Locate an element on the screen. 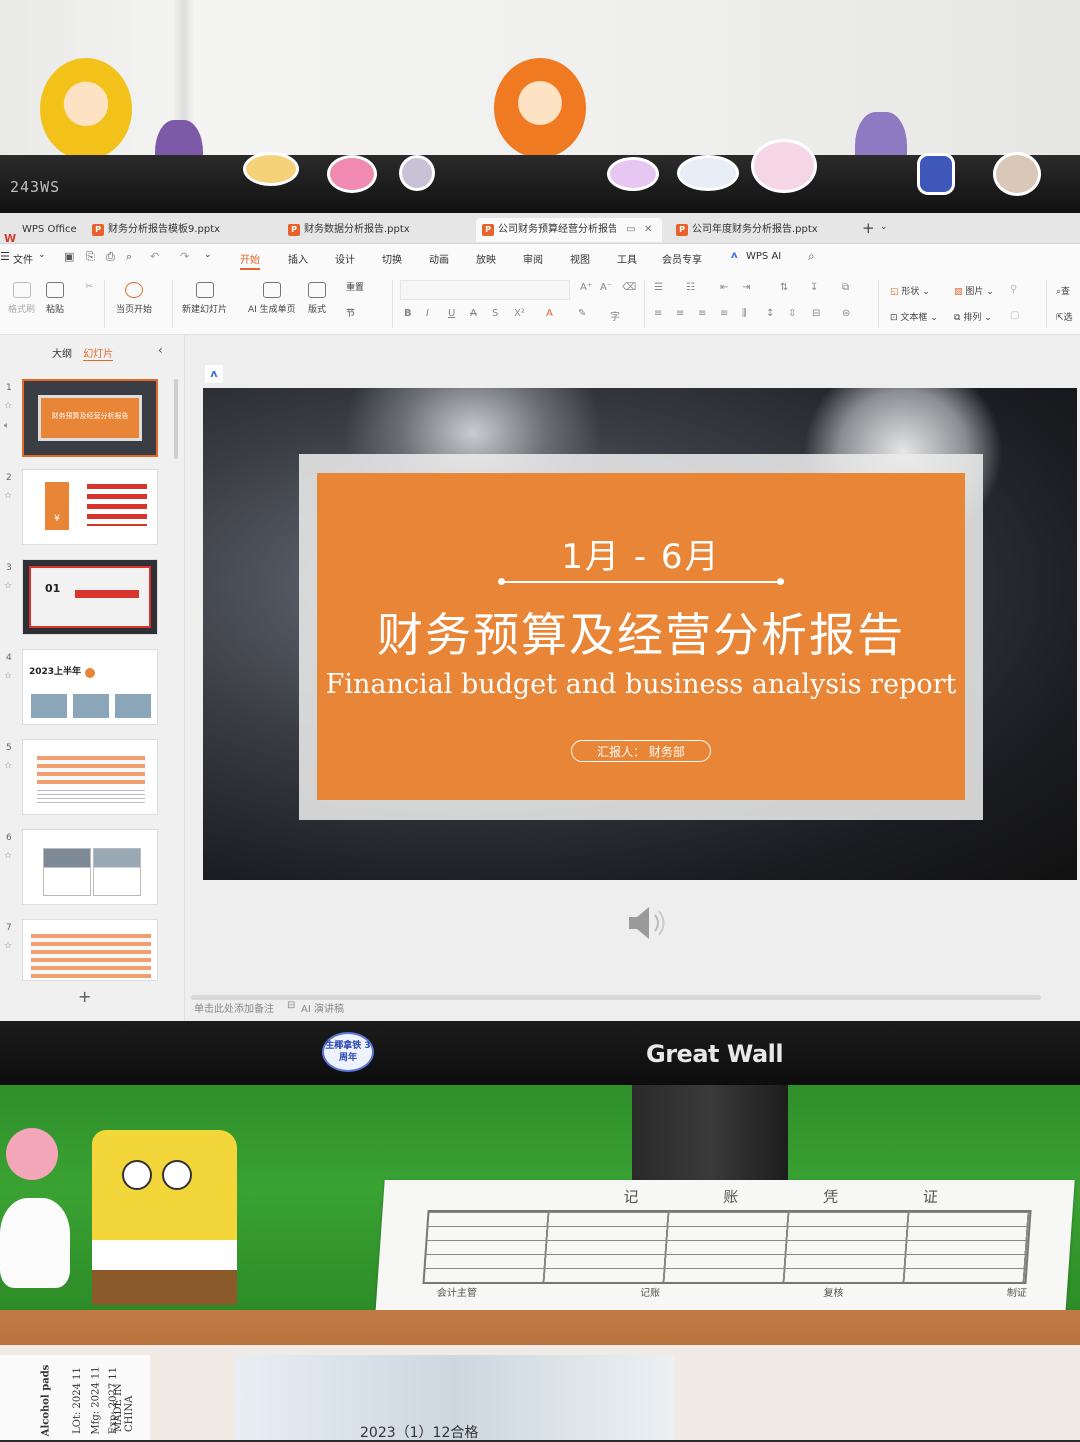 The image size is (1080, 1442). add-slide-icon: + is located at coordinates (84, 996).